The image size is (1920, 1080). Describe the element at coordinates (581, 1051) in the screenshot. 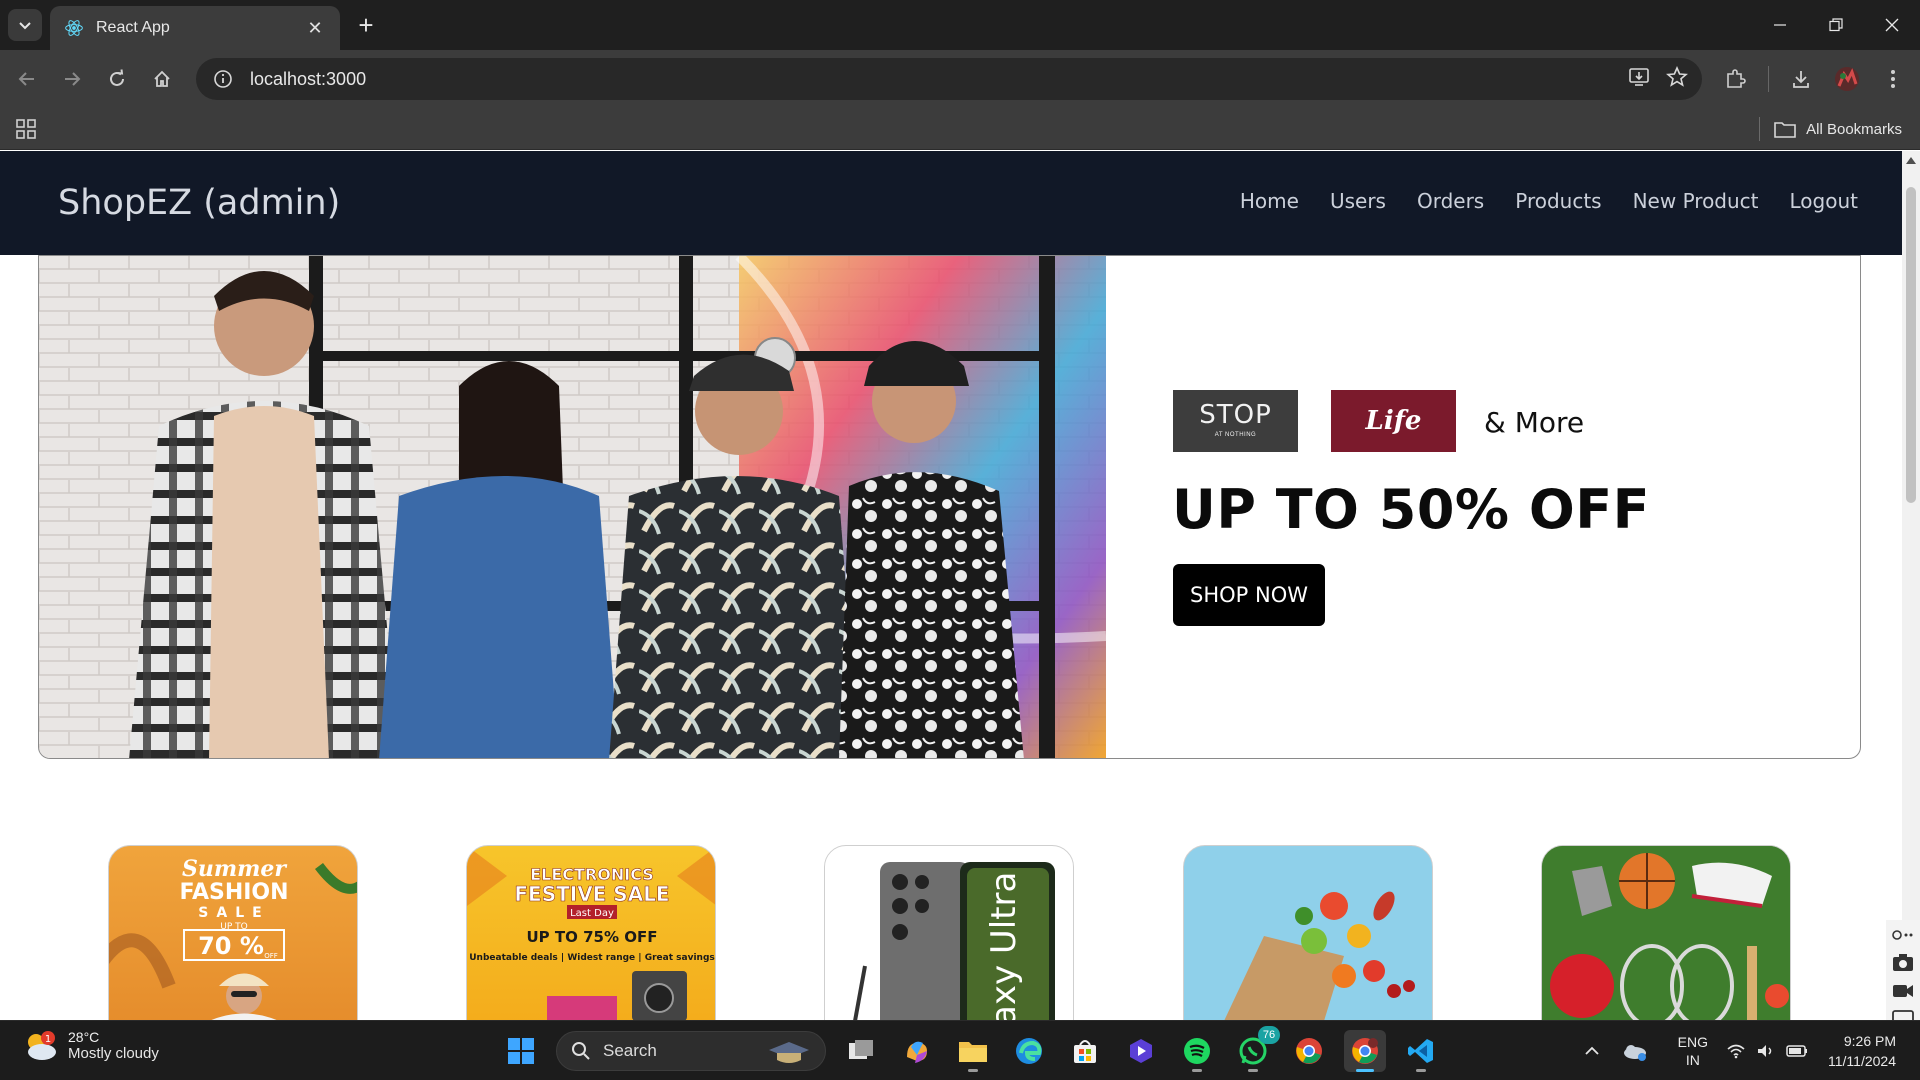

I see `search-icon` at that location.